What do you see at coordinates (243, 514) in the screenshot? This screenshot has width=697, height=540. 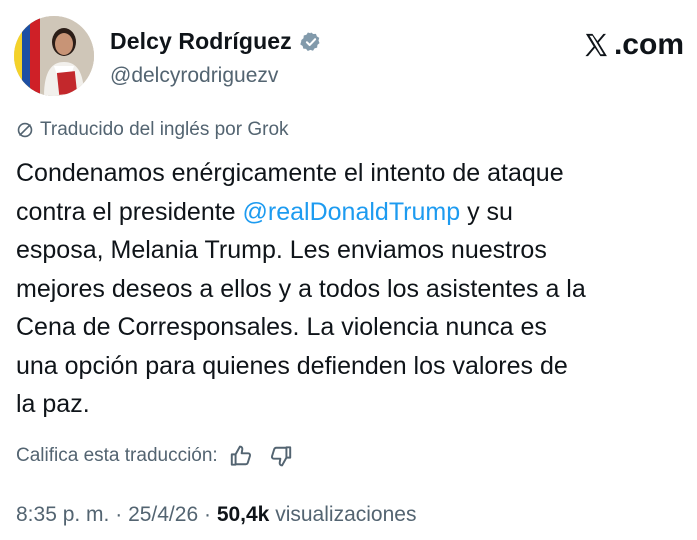 I see `views-count: 50,4k` at bounding box center [243, 514].